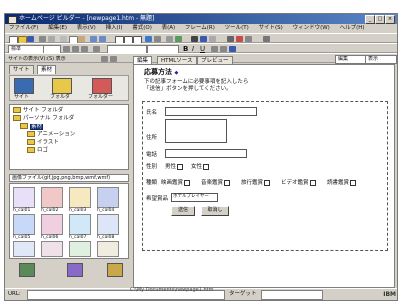  I want to click on view-icon, so click(230, 39).